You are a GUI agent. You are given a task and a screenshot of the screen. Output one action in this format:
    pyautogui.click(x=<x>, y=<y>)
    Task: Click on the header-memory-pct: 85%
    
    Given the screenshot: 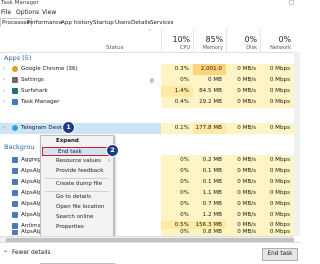 What is the action you would take?
    pyautogui.click(x=214, y=39)
    